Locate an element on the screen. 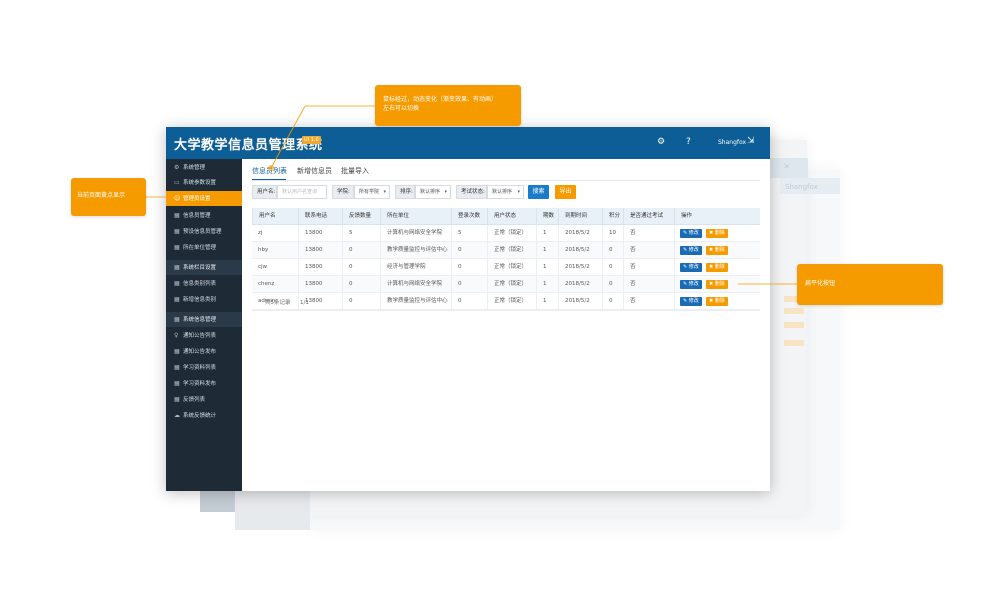 Image resolution: width=1000 pixels, height=608 pixels. cell-feedback-count: 0 is located at coordinates (347, 267).